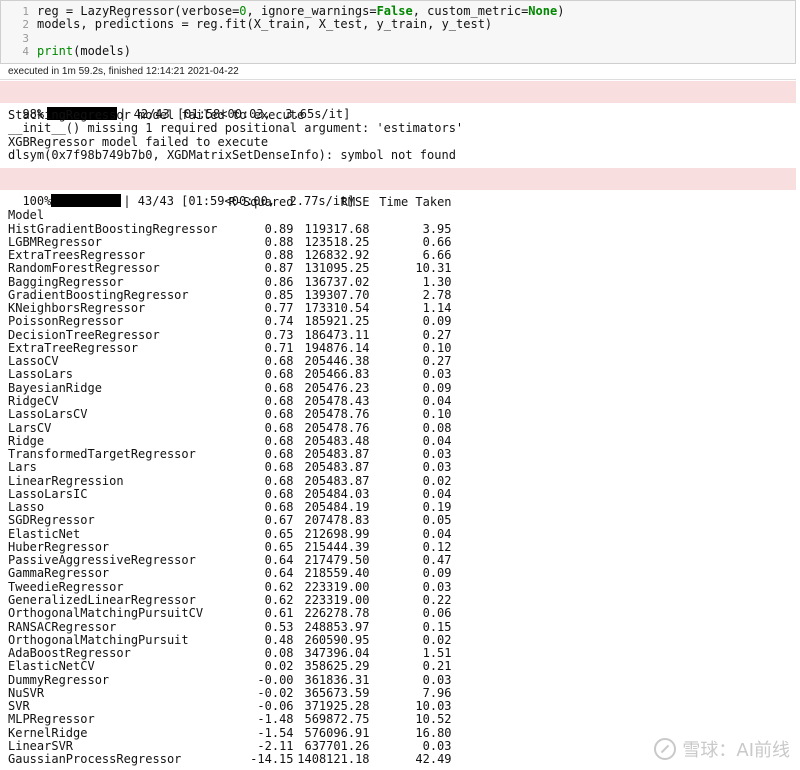 The image size is (800, 770). Describe the element at coordinates (26, 215) in the screenshot. I see `index-name: Model` at that location.